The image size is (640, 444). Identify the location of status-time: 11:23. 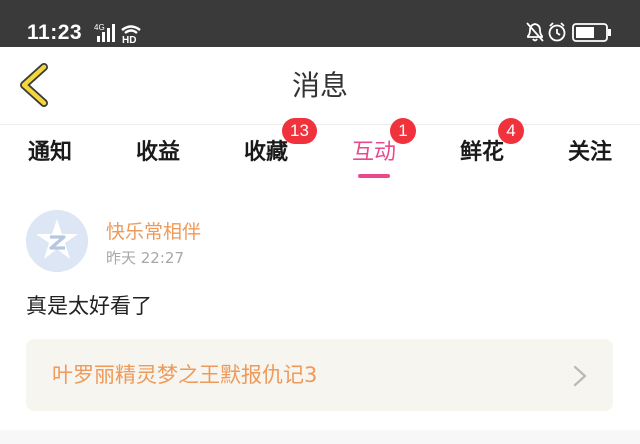
(55, 32).